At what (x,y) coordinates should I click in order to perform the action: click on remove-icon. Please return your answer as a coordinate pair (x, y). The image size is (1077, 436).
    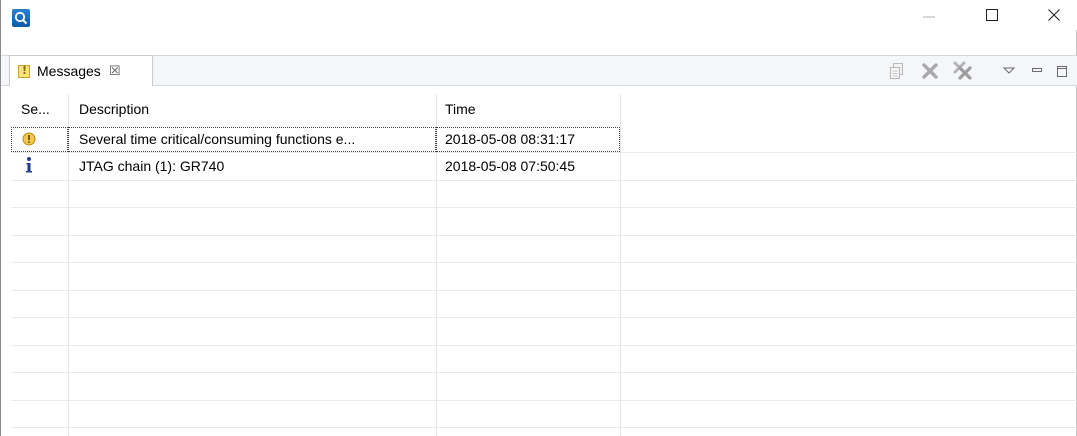
    Looking at the image, I should click on (930, 71).